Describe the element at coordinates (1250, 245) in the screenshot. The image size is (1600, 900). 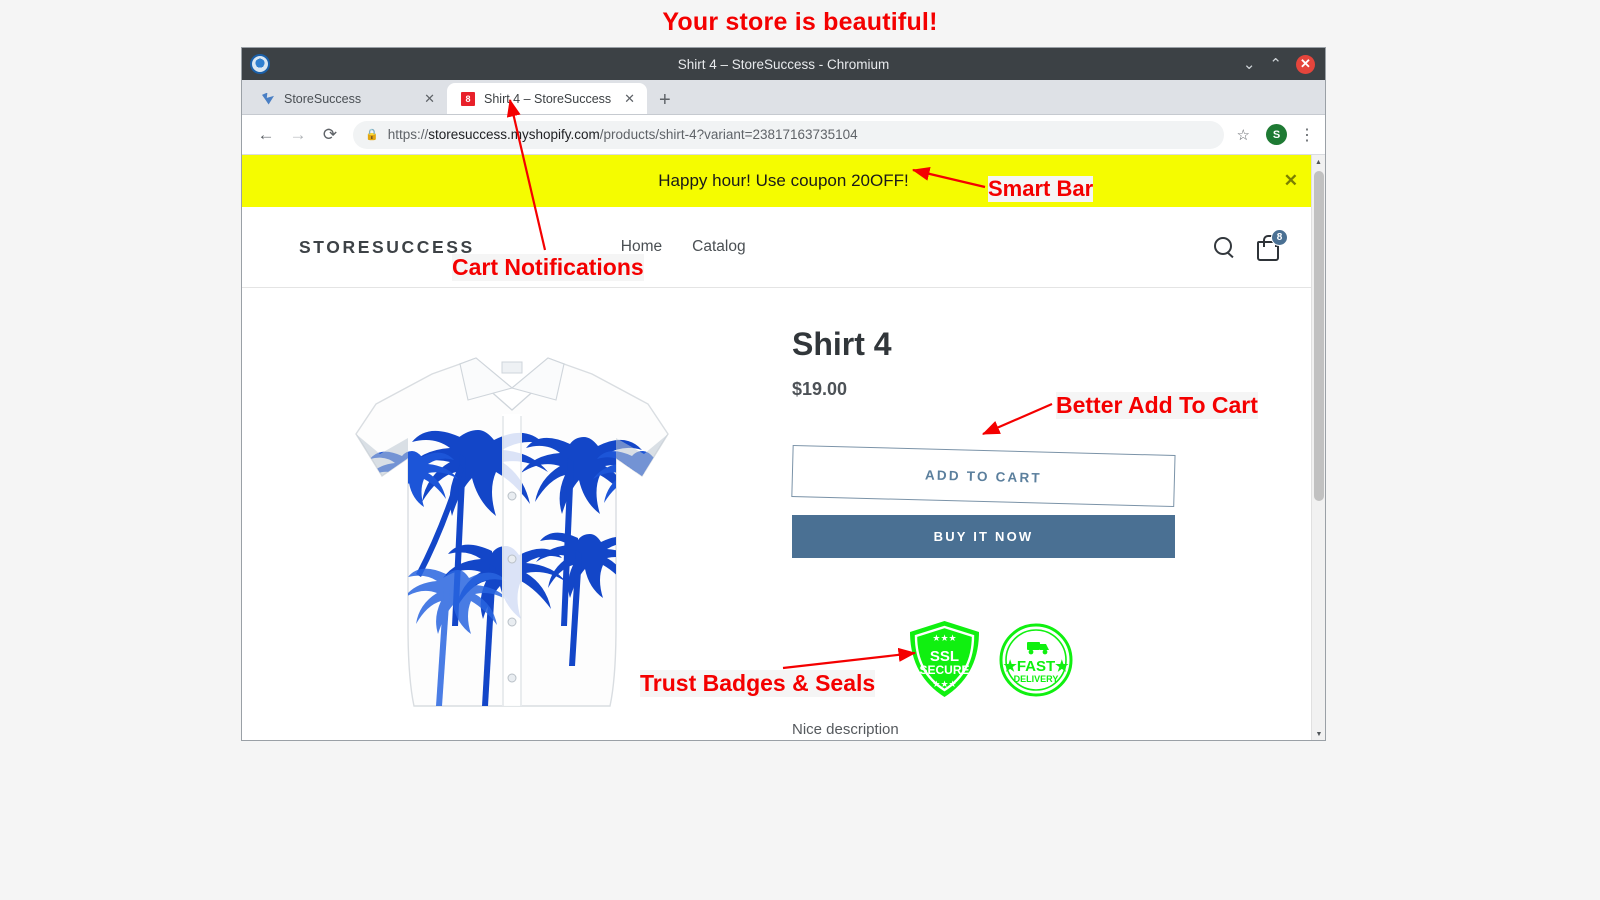
I see `header-tools: 8` at that location.